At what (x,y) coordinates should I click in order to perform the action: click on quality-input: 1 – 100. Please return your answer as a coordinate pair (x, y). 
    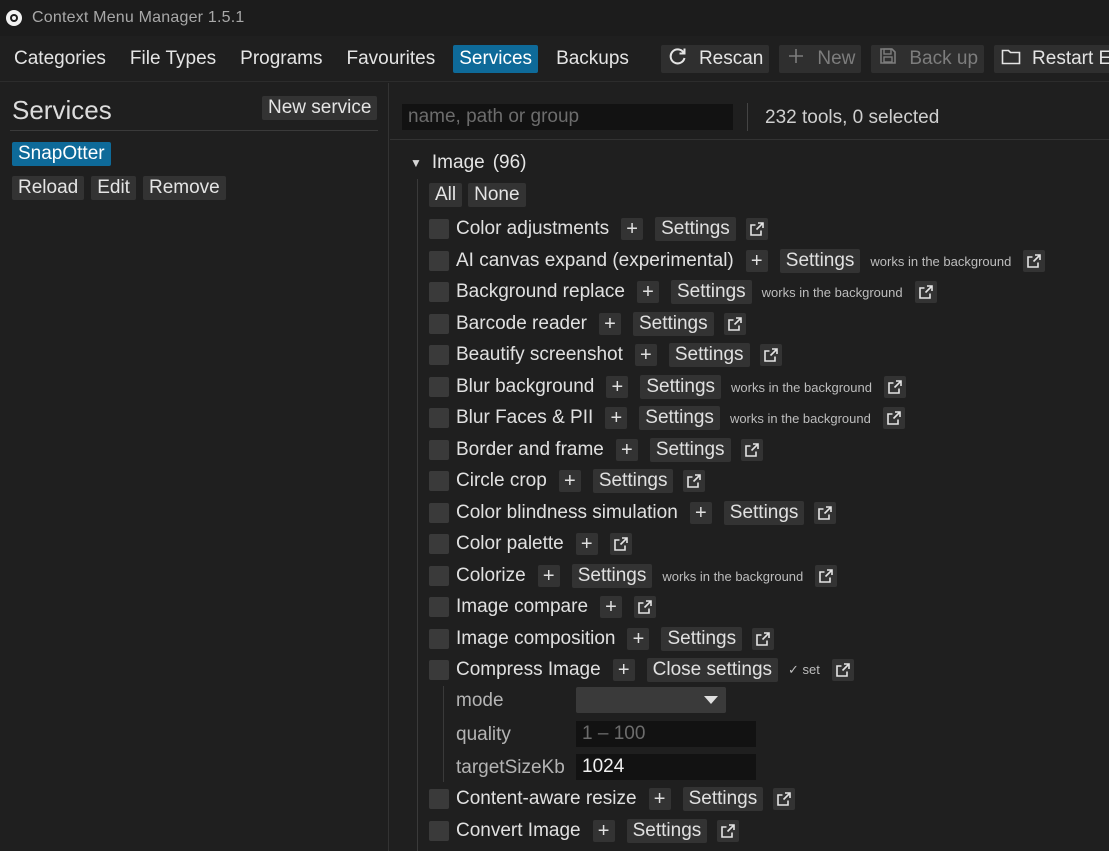
    Looking at the image, I should click on (666, 734).